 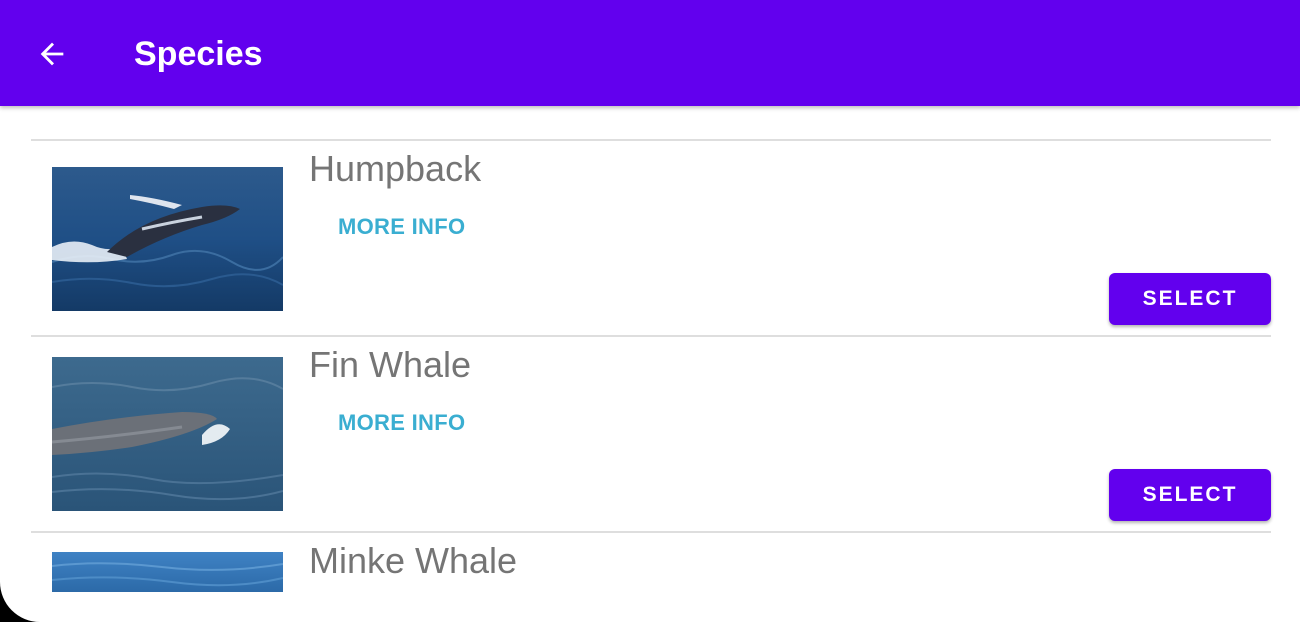 I want to click on species-name: Humpback, so click(x=395, y=168).